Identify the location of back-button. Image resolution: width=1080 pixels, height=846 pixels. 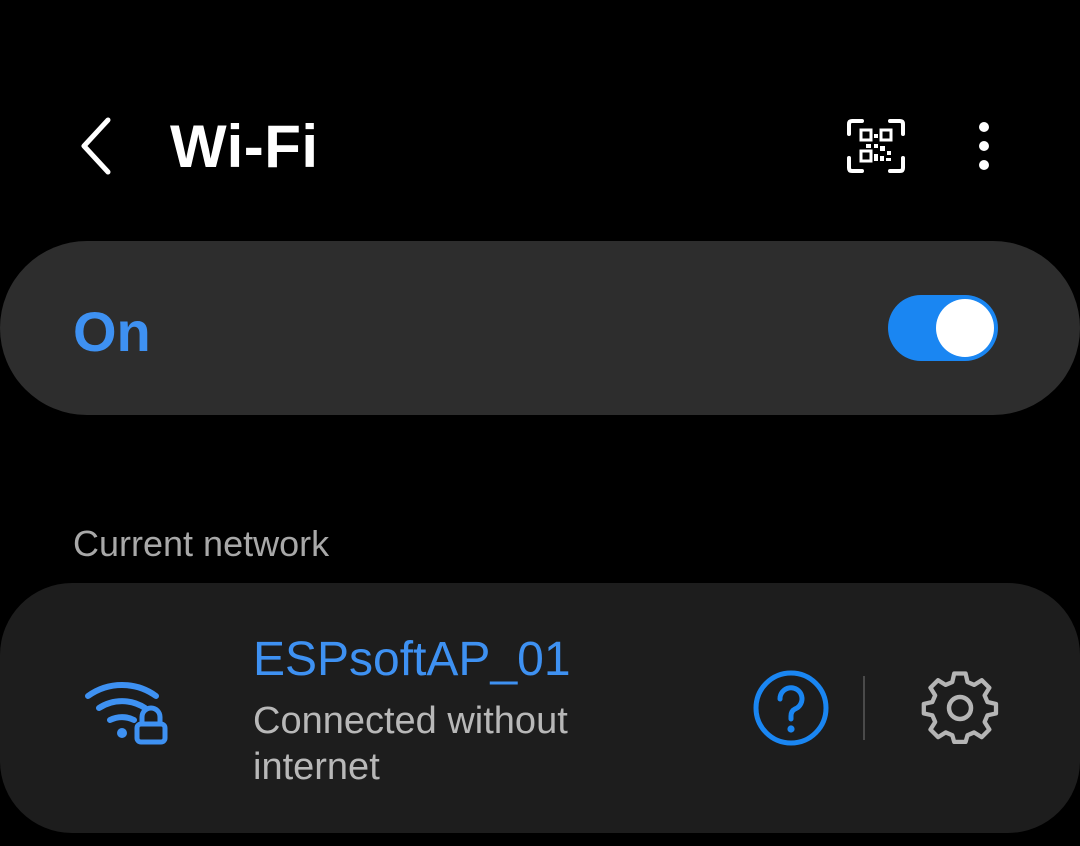
(96, 146).